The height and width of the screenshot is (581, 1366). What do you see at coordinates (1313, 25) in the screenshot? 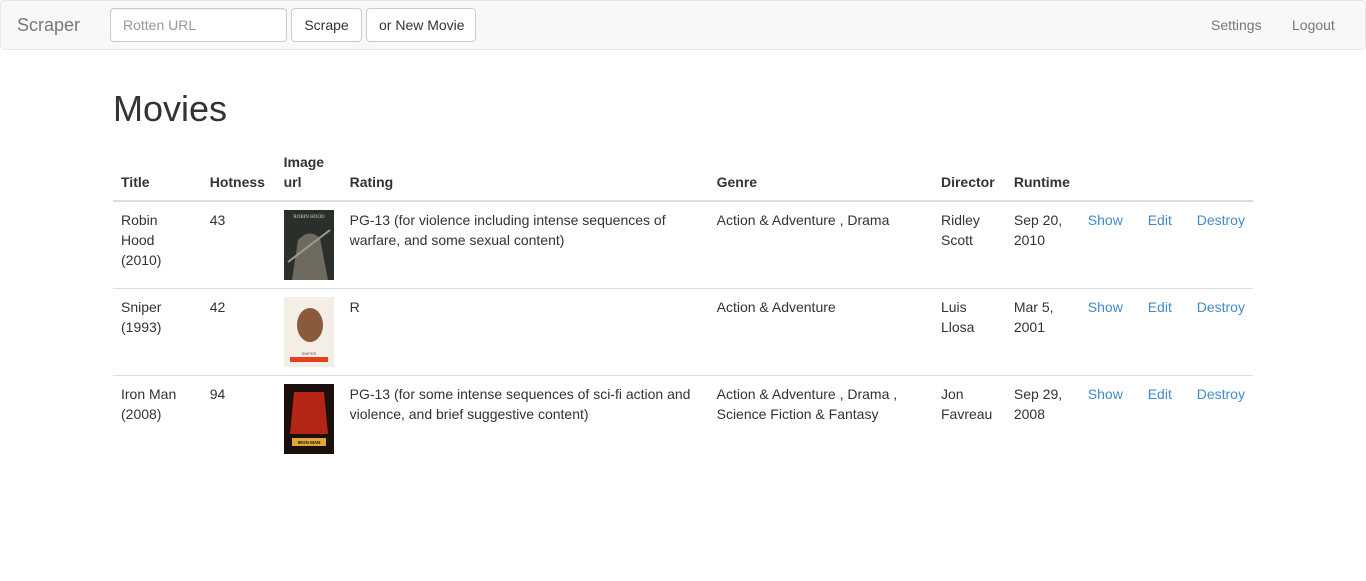
I see `logout-link: Logout` at bounding box center [1313, 25].